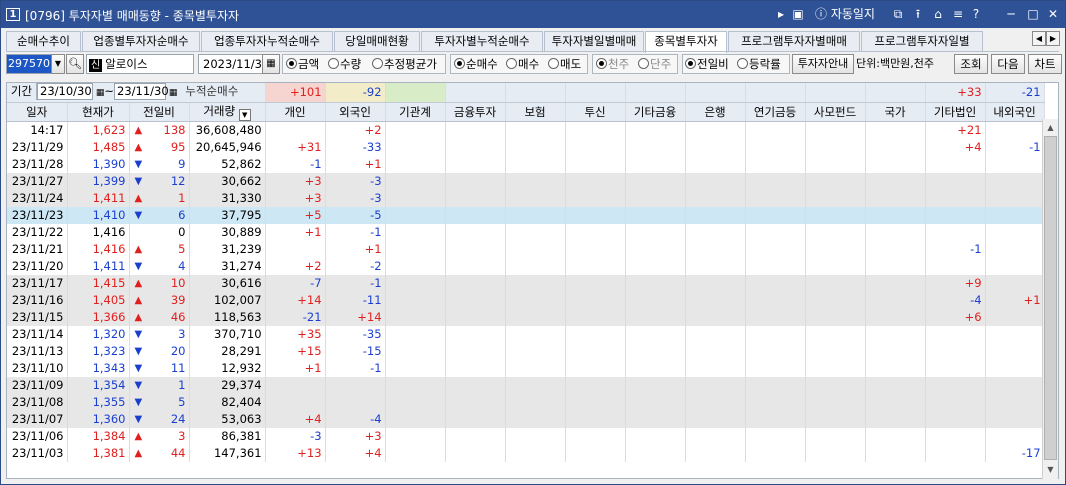 The width and height of the screenshot is (1066, 485). Describe the element at coordinates (526, 181) in the screenshot. I see `table-row: 23/11/27 1,399 ▼ 12 30,662 +3 -3` at that location.